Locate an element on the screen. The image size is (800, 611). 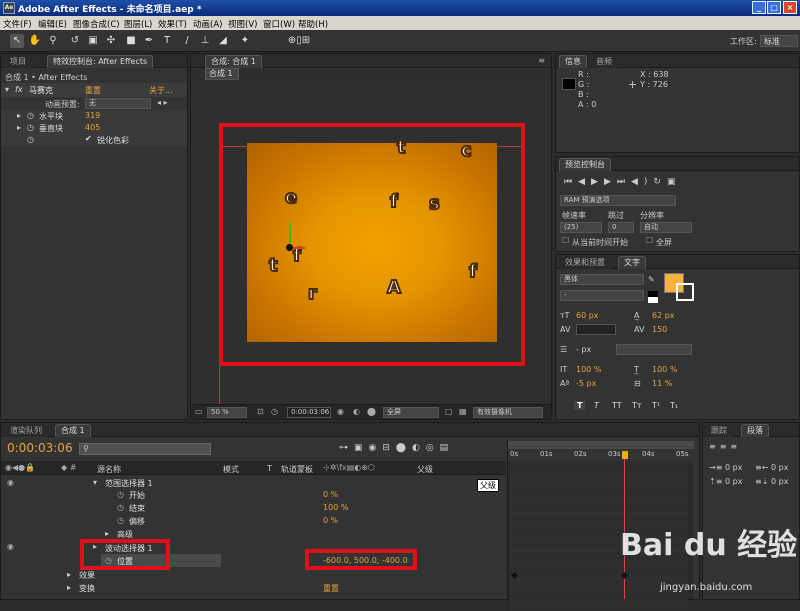
tab-composition: 合成: 合成 1 is located at coordinates (233, 61).